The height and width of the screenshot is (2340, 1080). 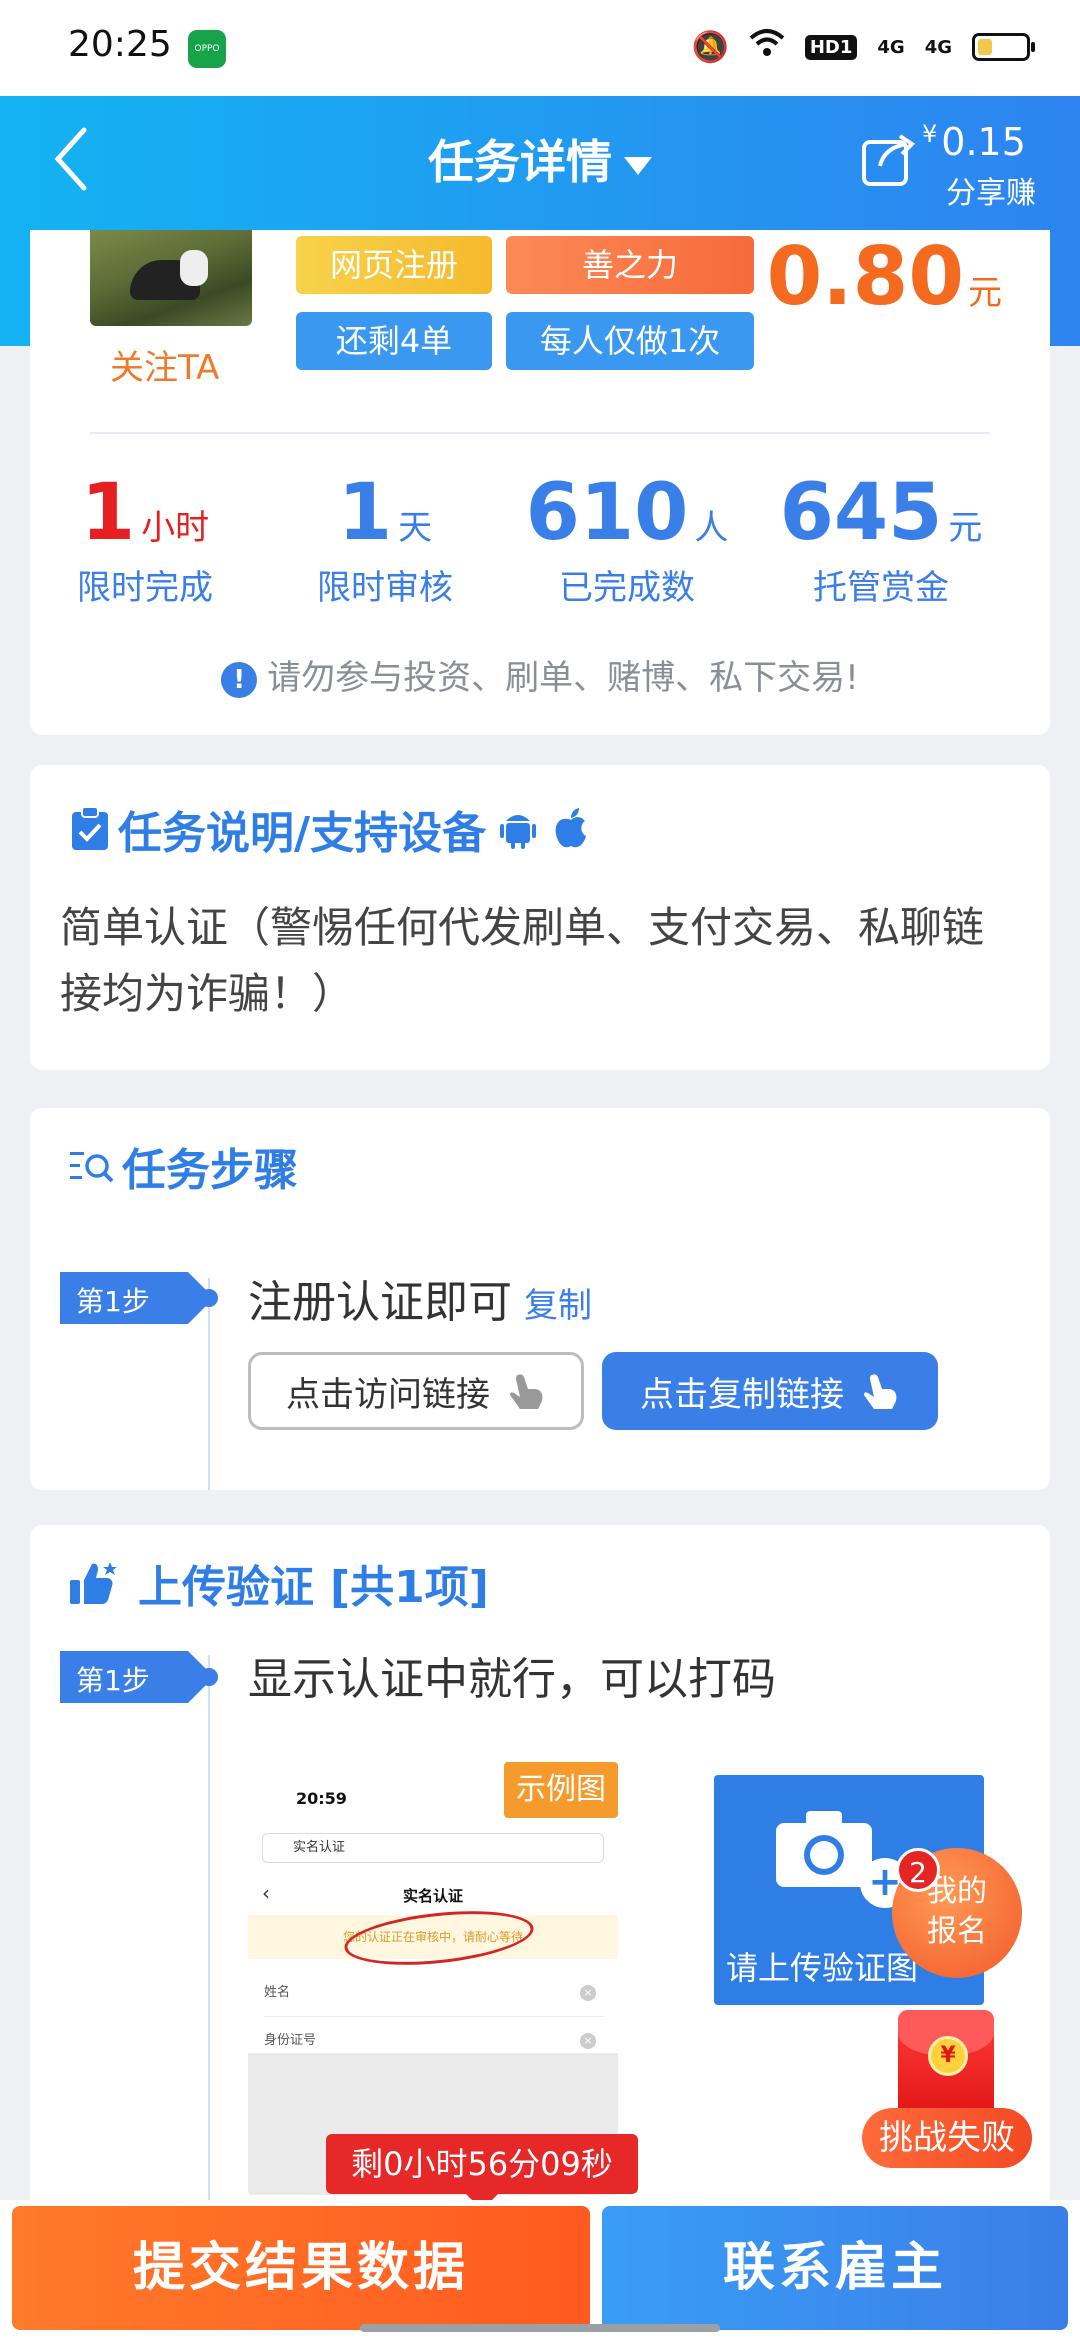 I want to click on contact-employer-button: 联系雇主, so click(x=835, y=2268).